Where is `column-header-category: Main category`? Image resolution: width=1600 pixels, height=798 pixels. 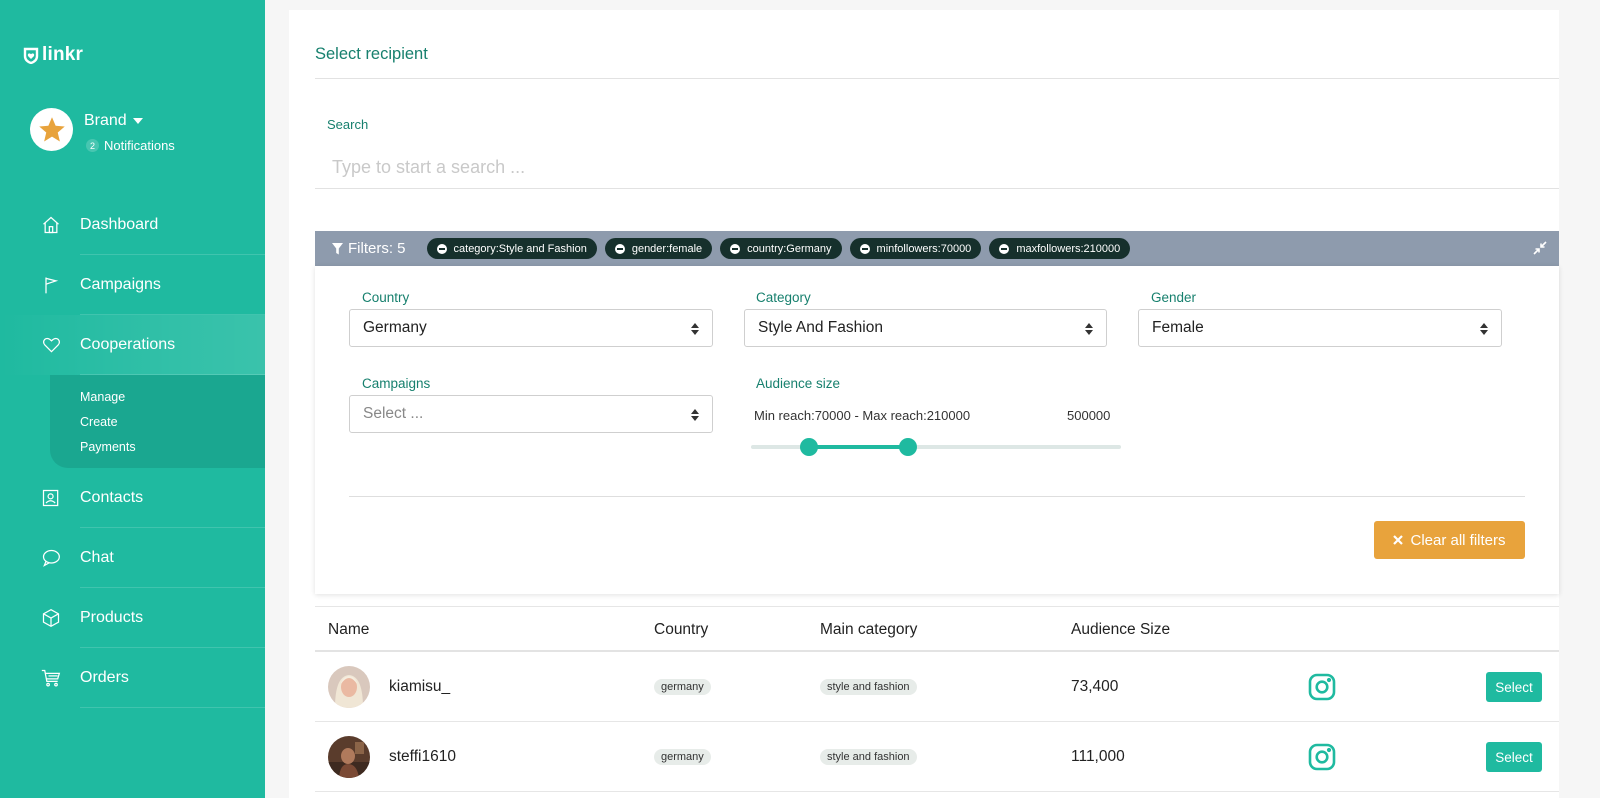 column-header-category: Main category is located at coordinates (868, 630).